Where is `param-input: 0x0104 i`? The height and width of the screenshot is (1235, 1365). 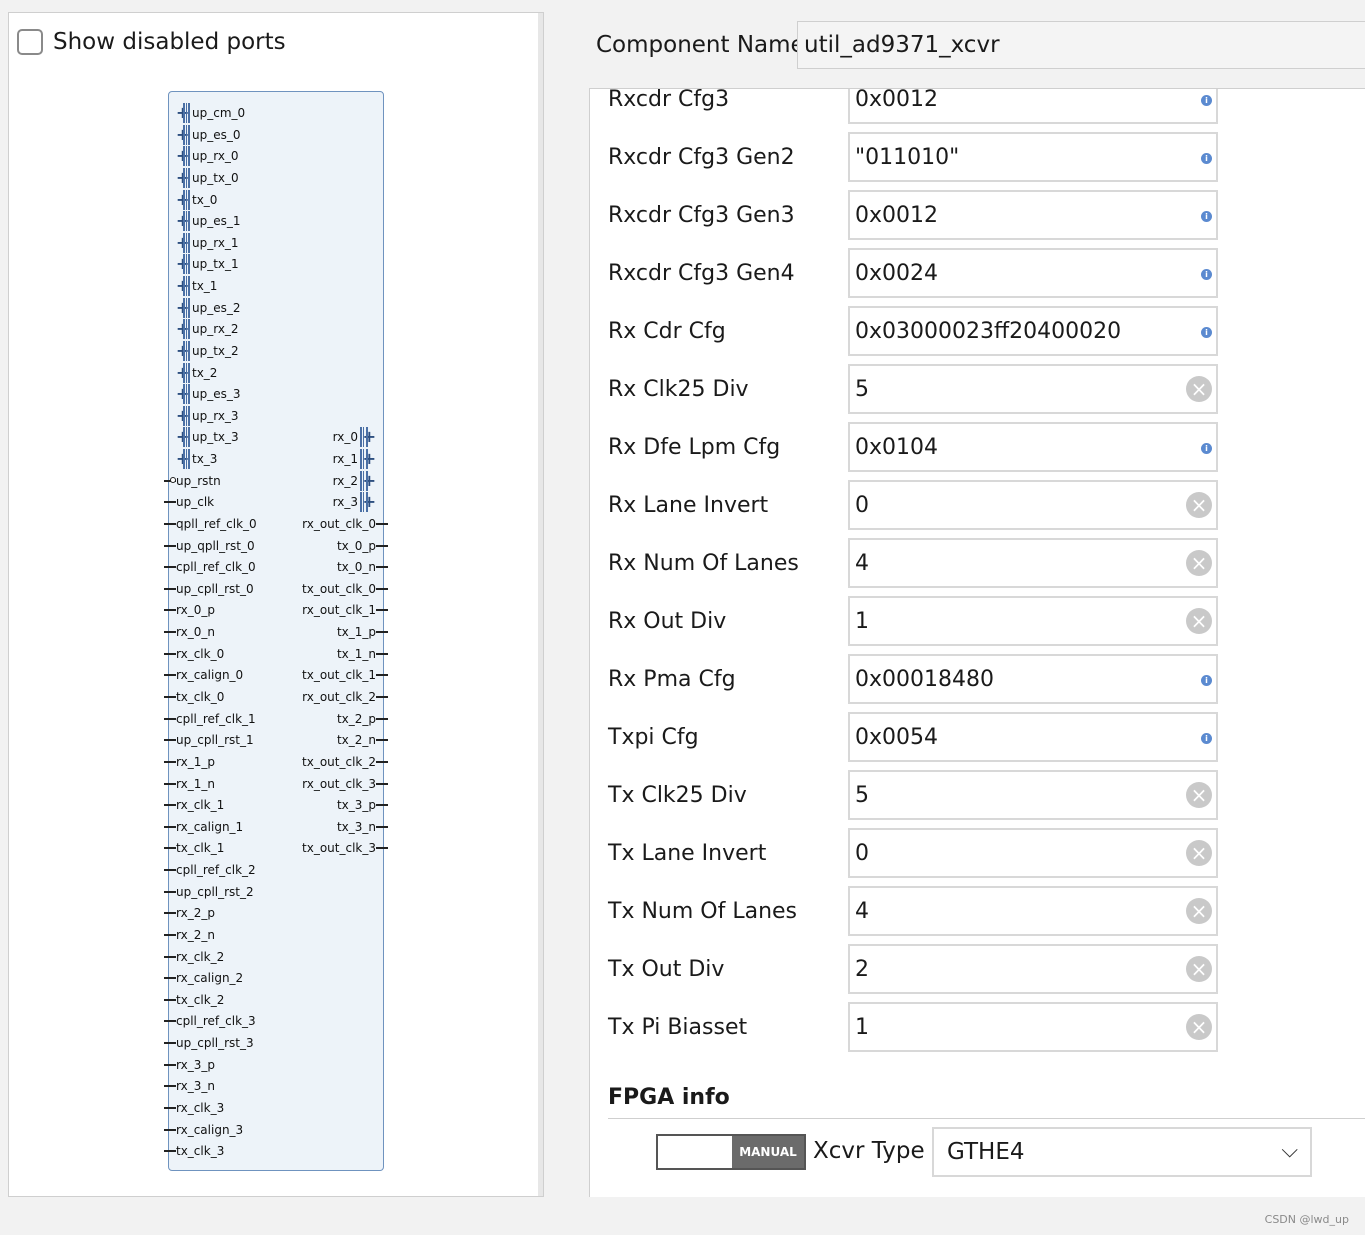 param-input: 0x0104 i is located at coordinates (1033, 447).